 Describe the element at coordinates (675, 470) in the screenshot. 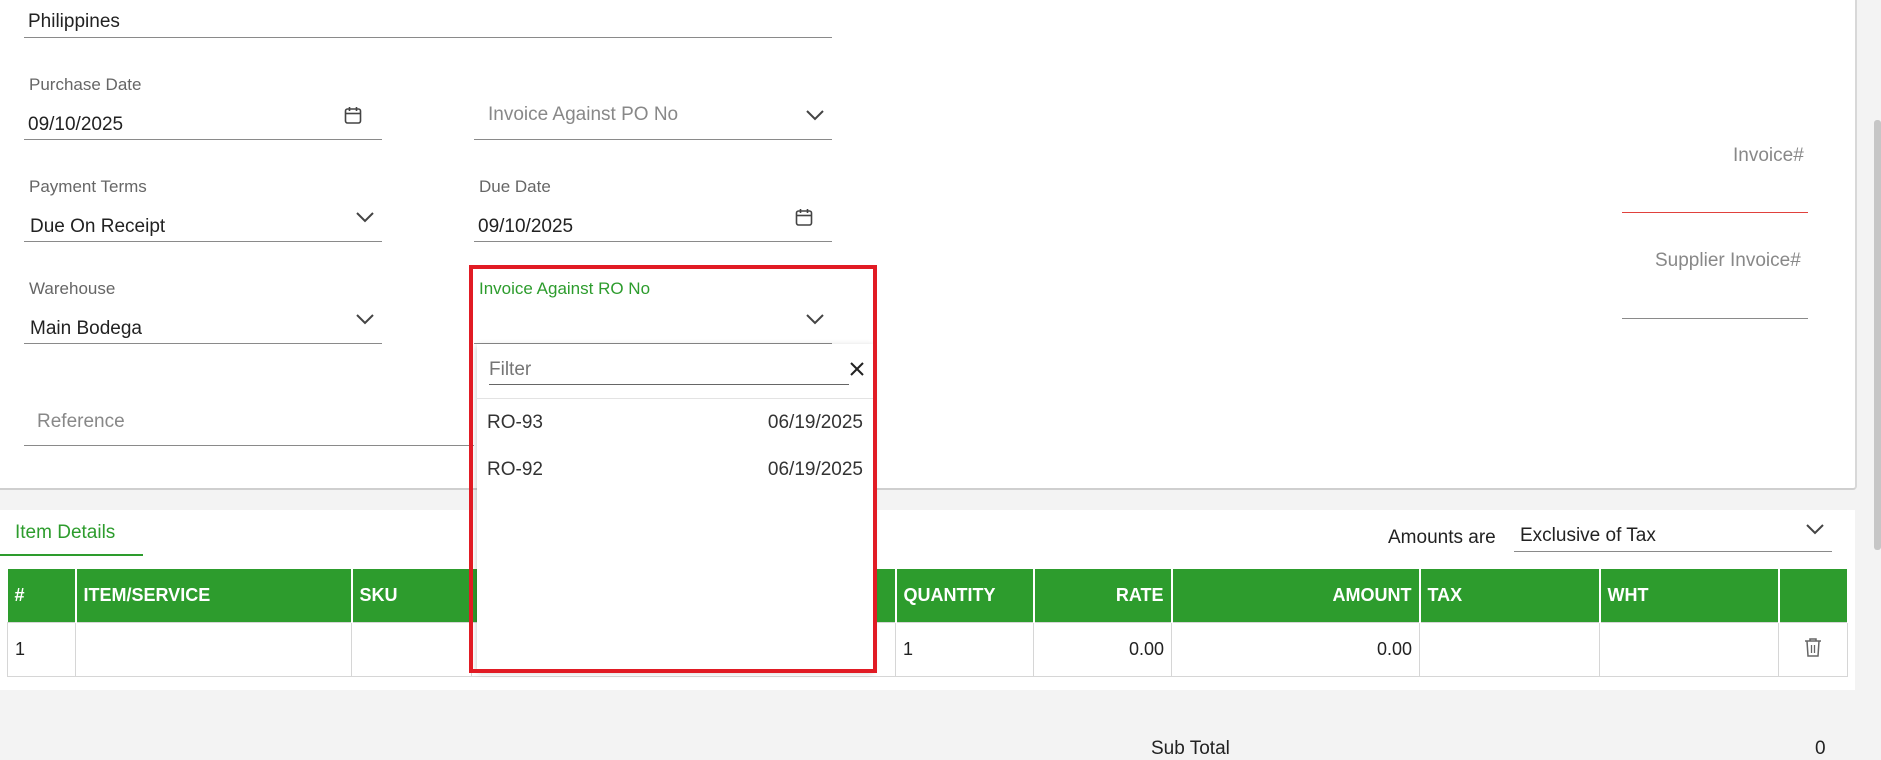

I see `dropdown-option: RO-92 06/19/2025` at that location.